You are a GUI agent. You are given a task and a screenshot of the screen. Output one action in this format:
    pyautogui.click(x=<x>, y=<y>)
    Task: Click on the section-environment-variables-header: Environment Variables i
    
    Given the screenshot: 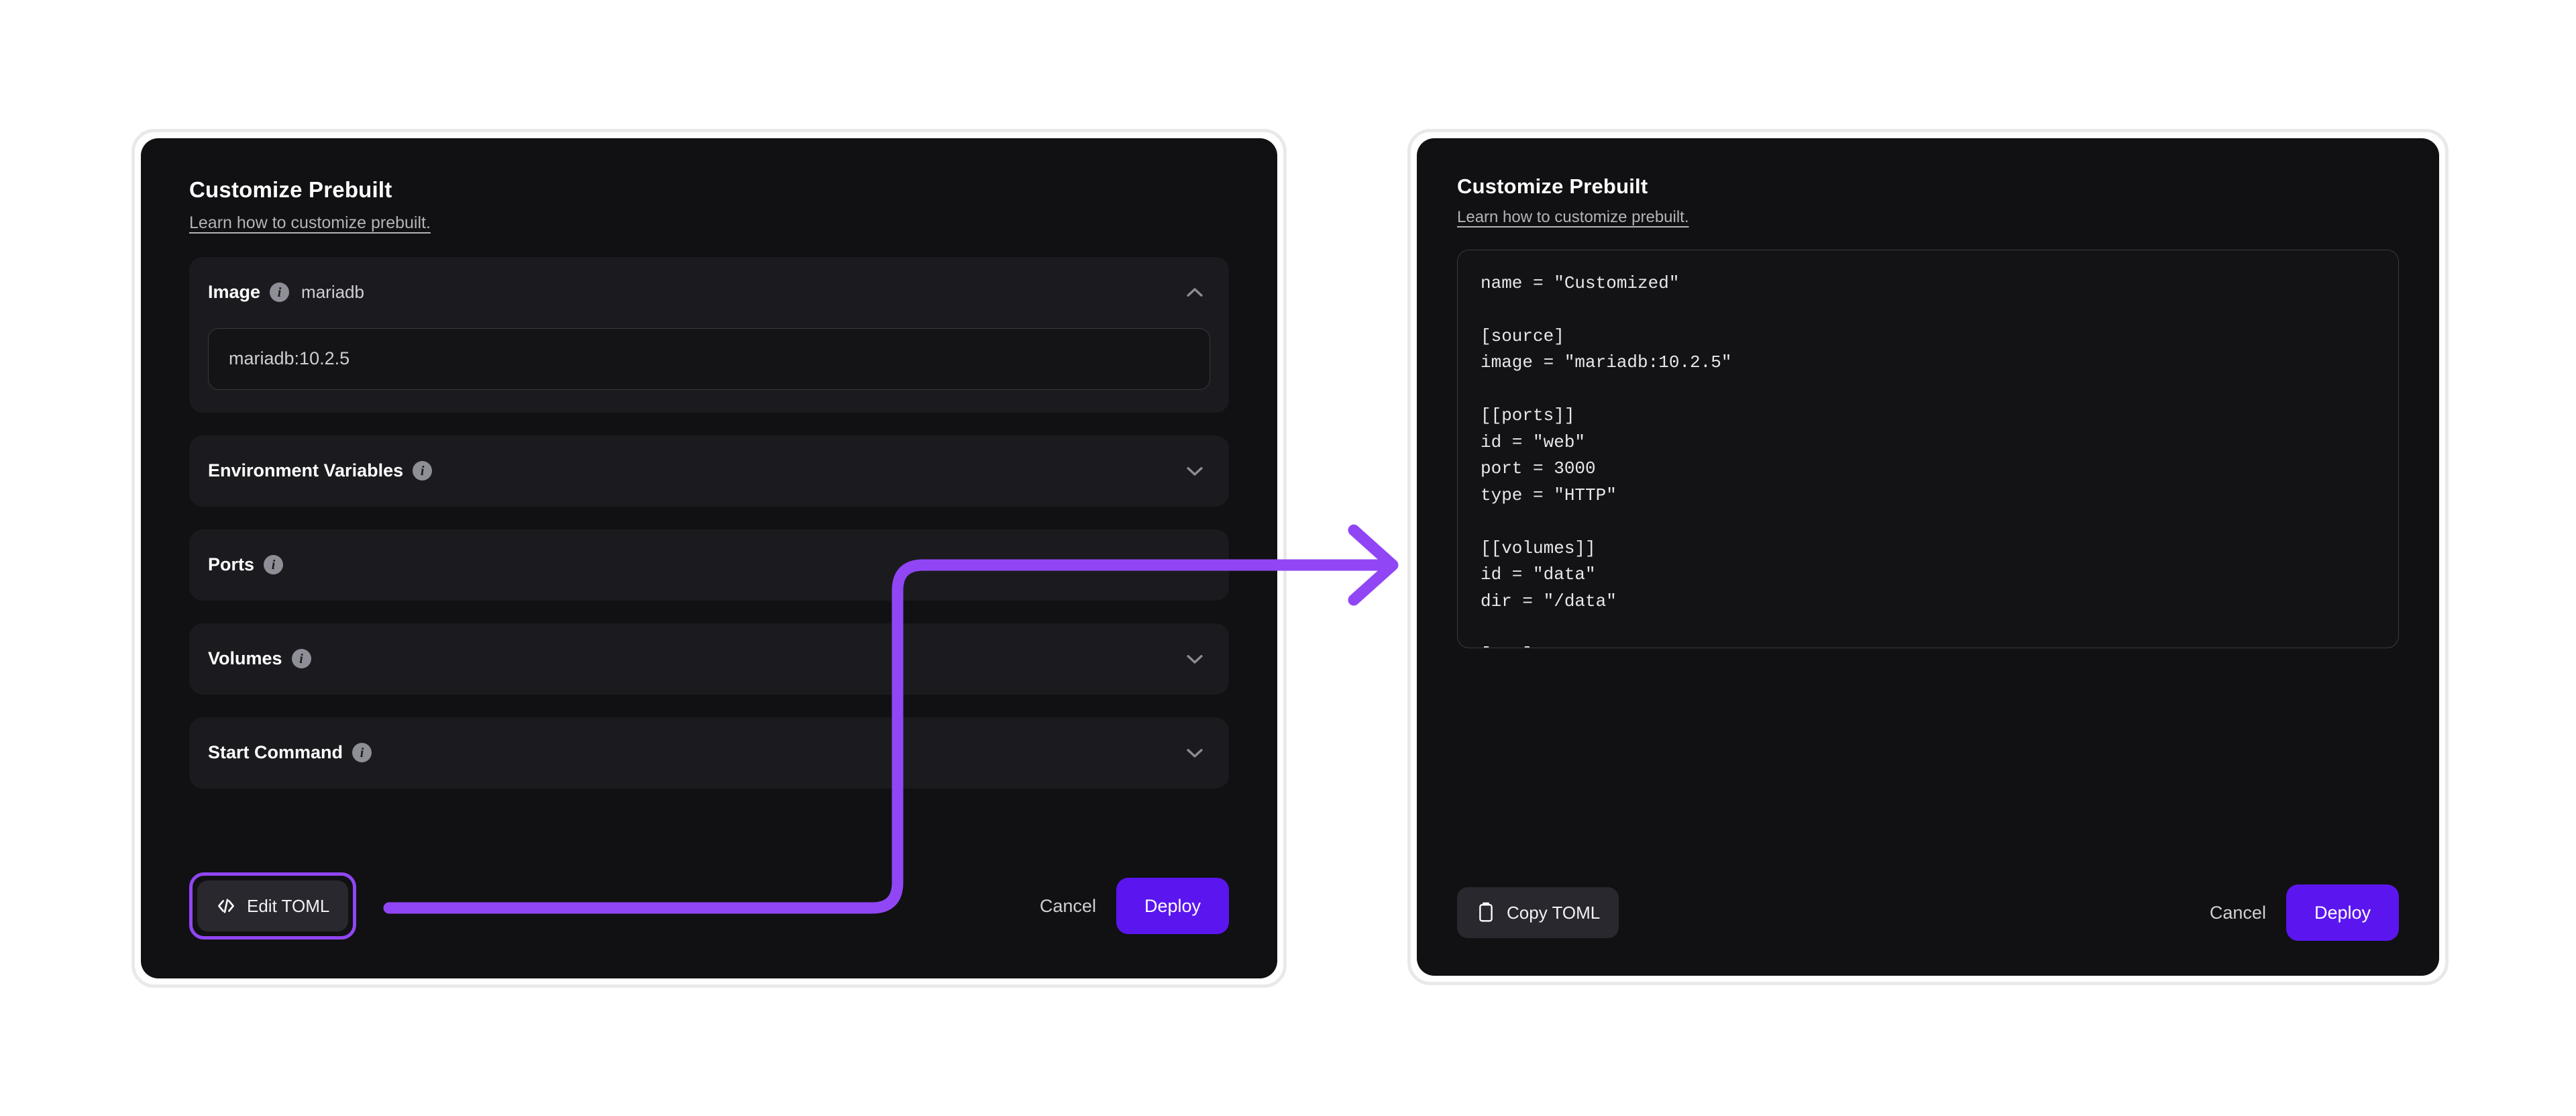 What is the action you would take?
    pyautogui.click(x=709, y=471)
    